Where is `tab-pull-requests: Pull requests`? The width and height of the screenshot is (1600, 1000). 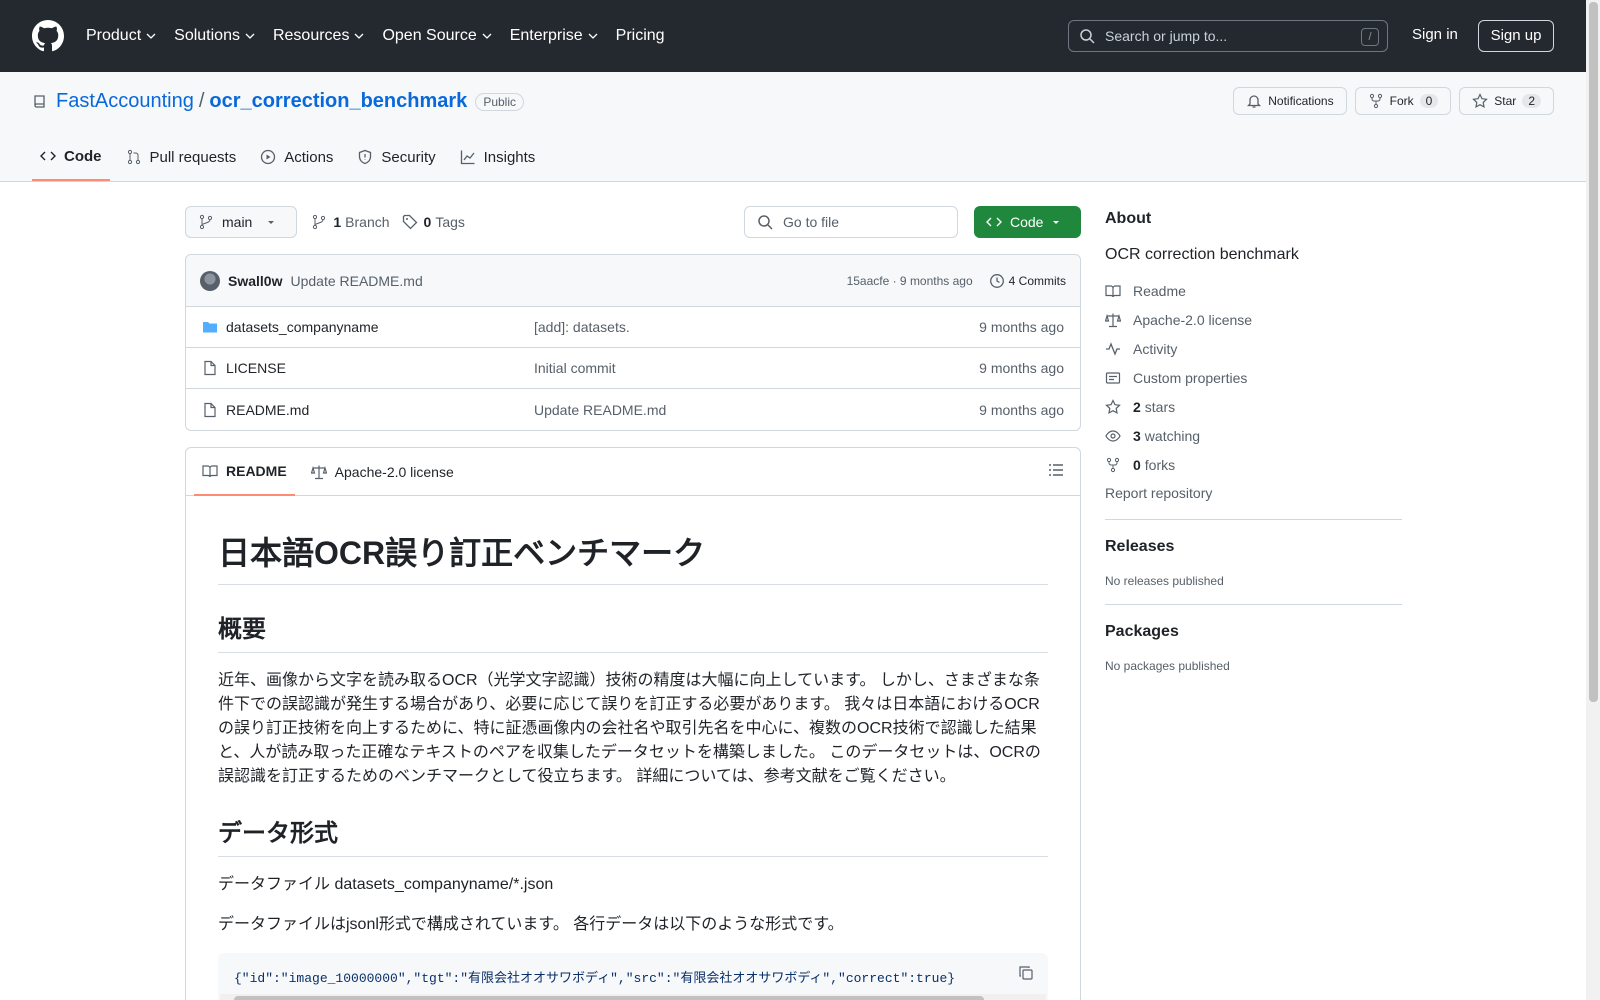
tab-pull-requests: Pull requests is located at coordinates (181, 157).